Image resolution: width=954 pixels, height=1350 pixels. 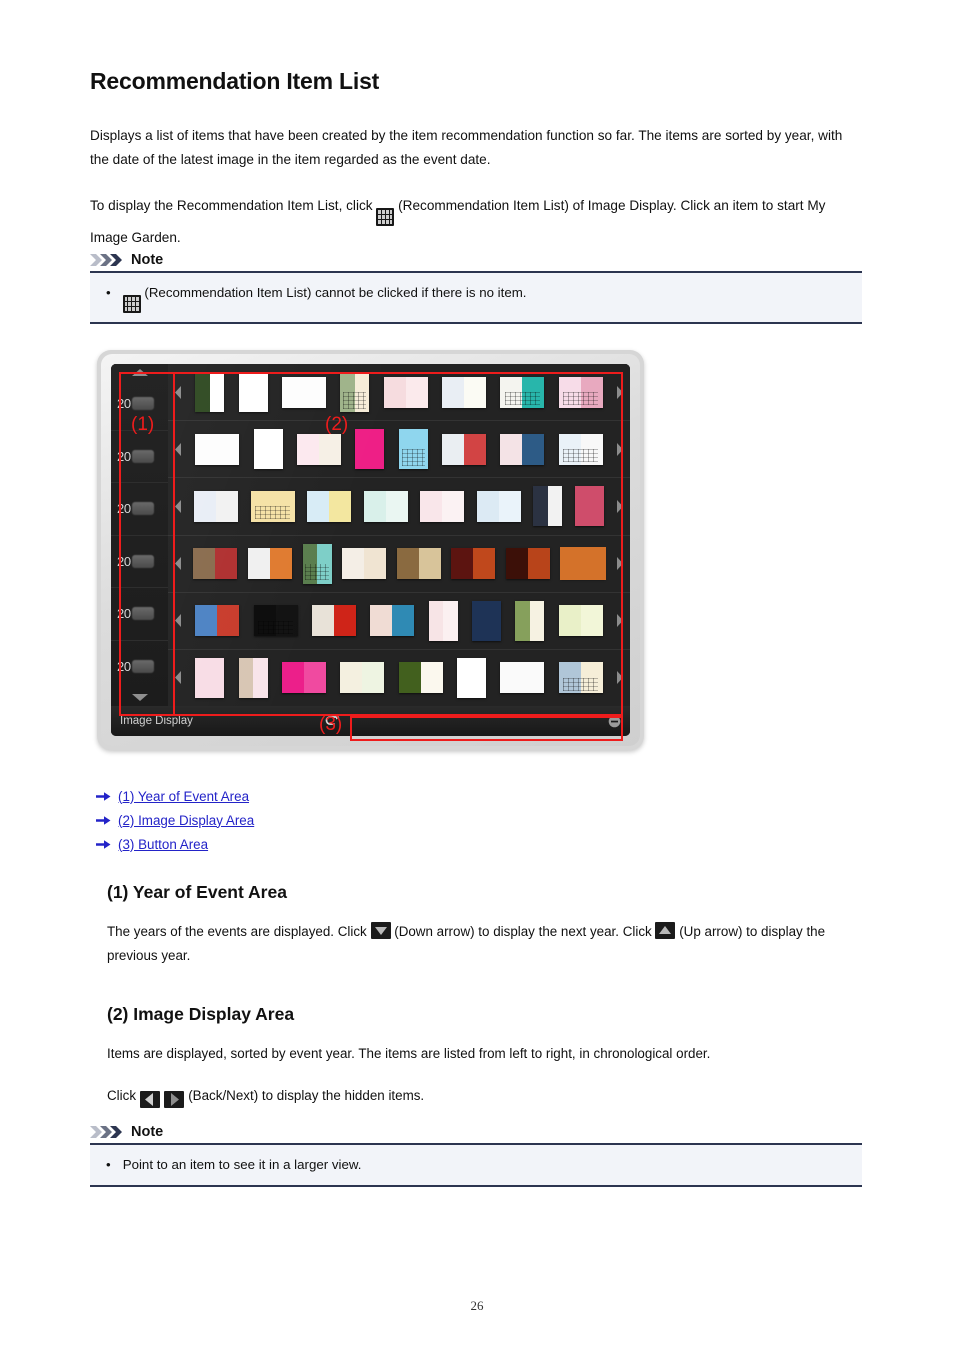 I want to click on next-arrow-icon, so click(x=620, y=392).